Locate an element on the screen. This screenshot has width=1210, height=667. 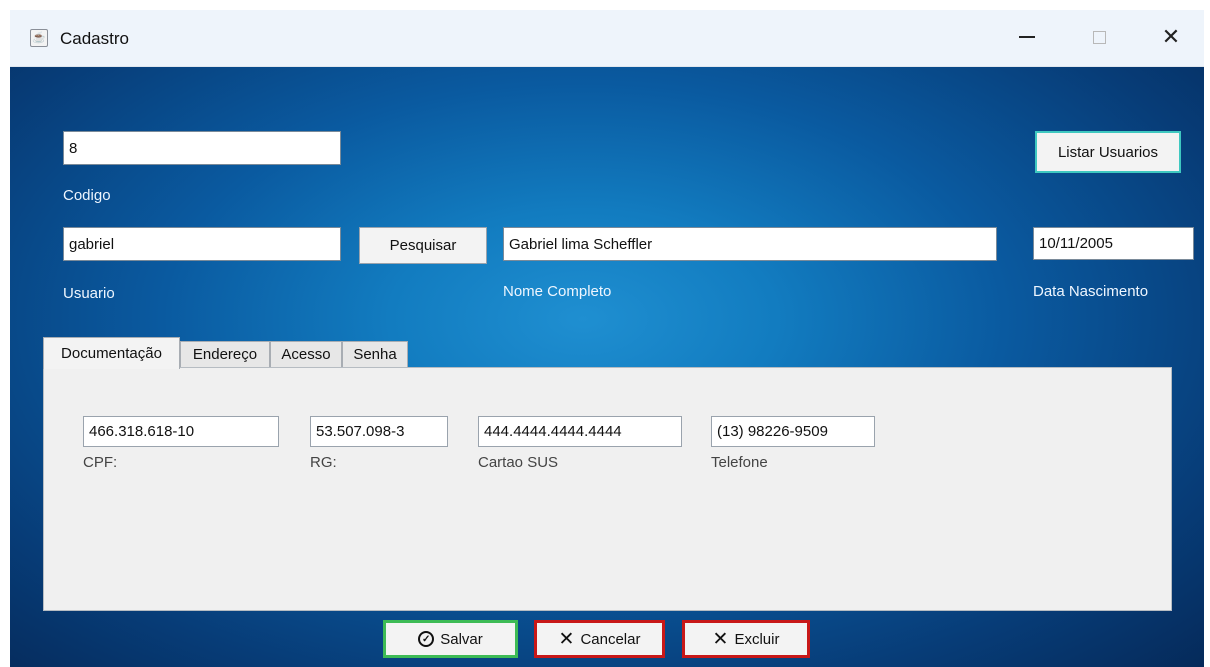
rg-label: RG: is located at coordinates (323, 462).